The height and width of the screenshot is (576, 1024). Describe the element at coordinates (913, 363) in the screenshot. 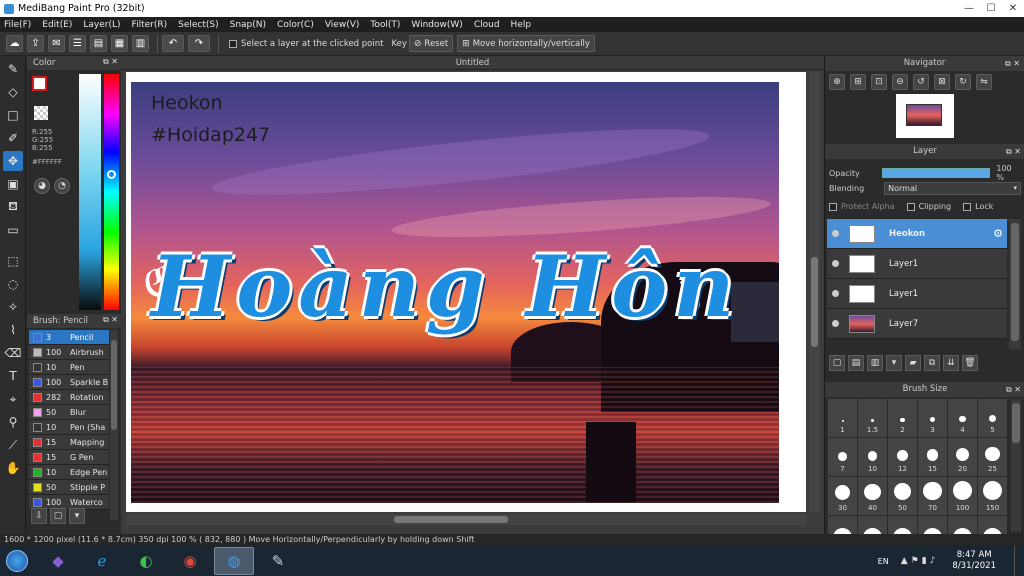

I see `folder-icon: ▰` at that location.